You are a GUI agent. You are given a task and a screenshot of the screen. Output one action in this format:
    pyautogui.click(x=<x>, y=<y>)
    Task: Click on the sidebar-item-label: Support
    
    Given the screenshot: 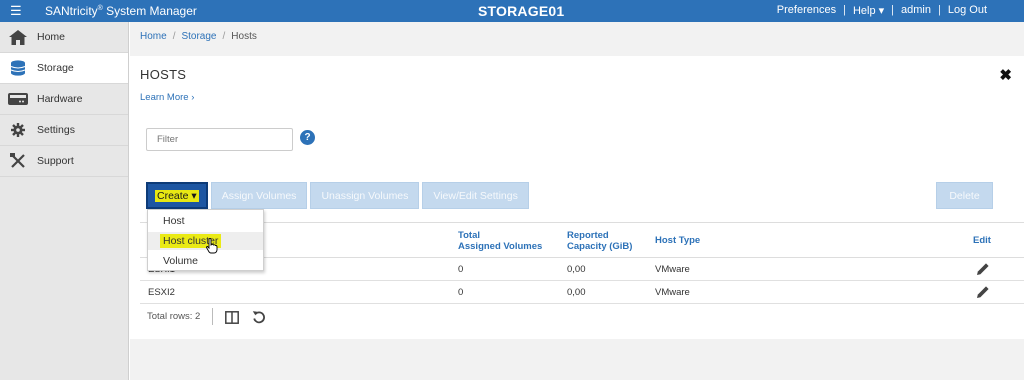 What is the action you would take?
    pyautogui.click(x=55, y=161)
    